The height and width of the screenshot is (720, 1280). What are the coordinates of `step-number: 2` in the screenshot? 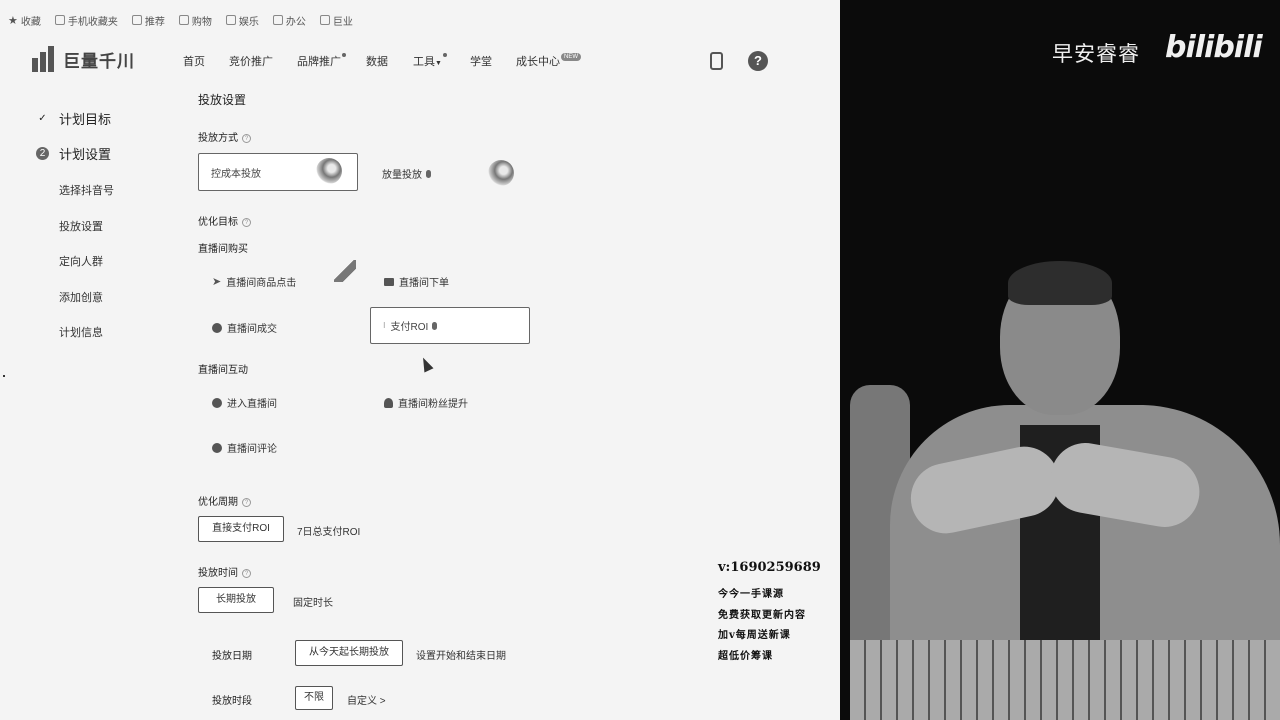 It's located at (42, 153).